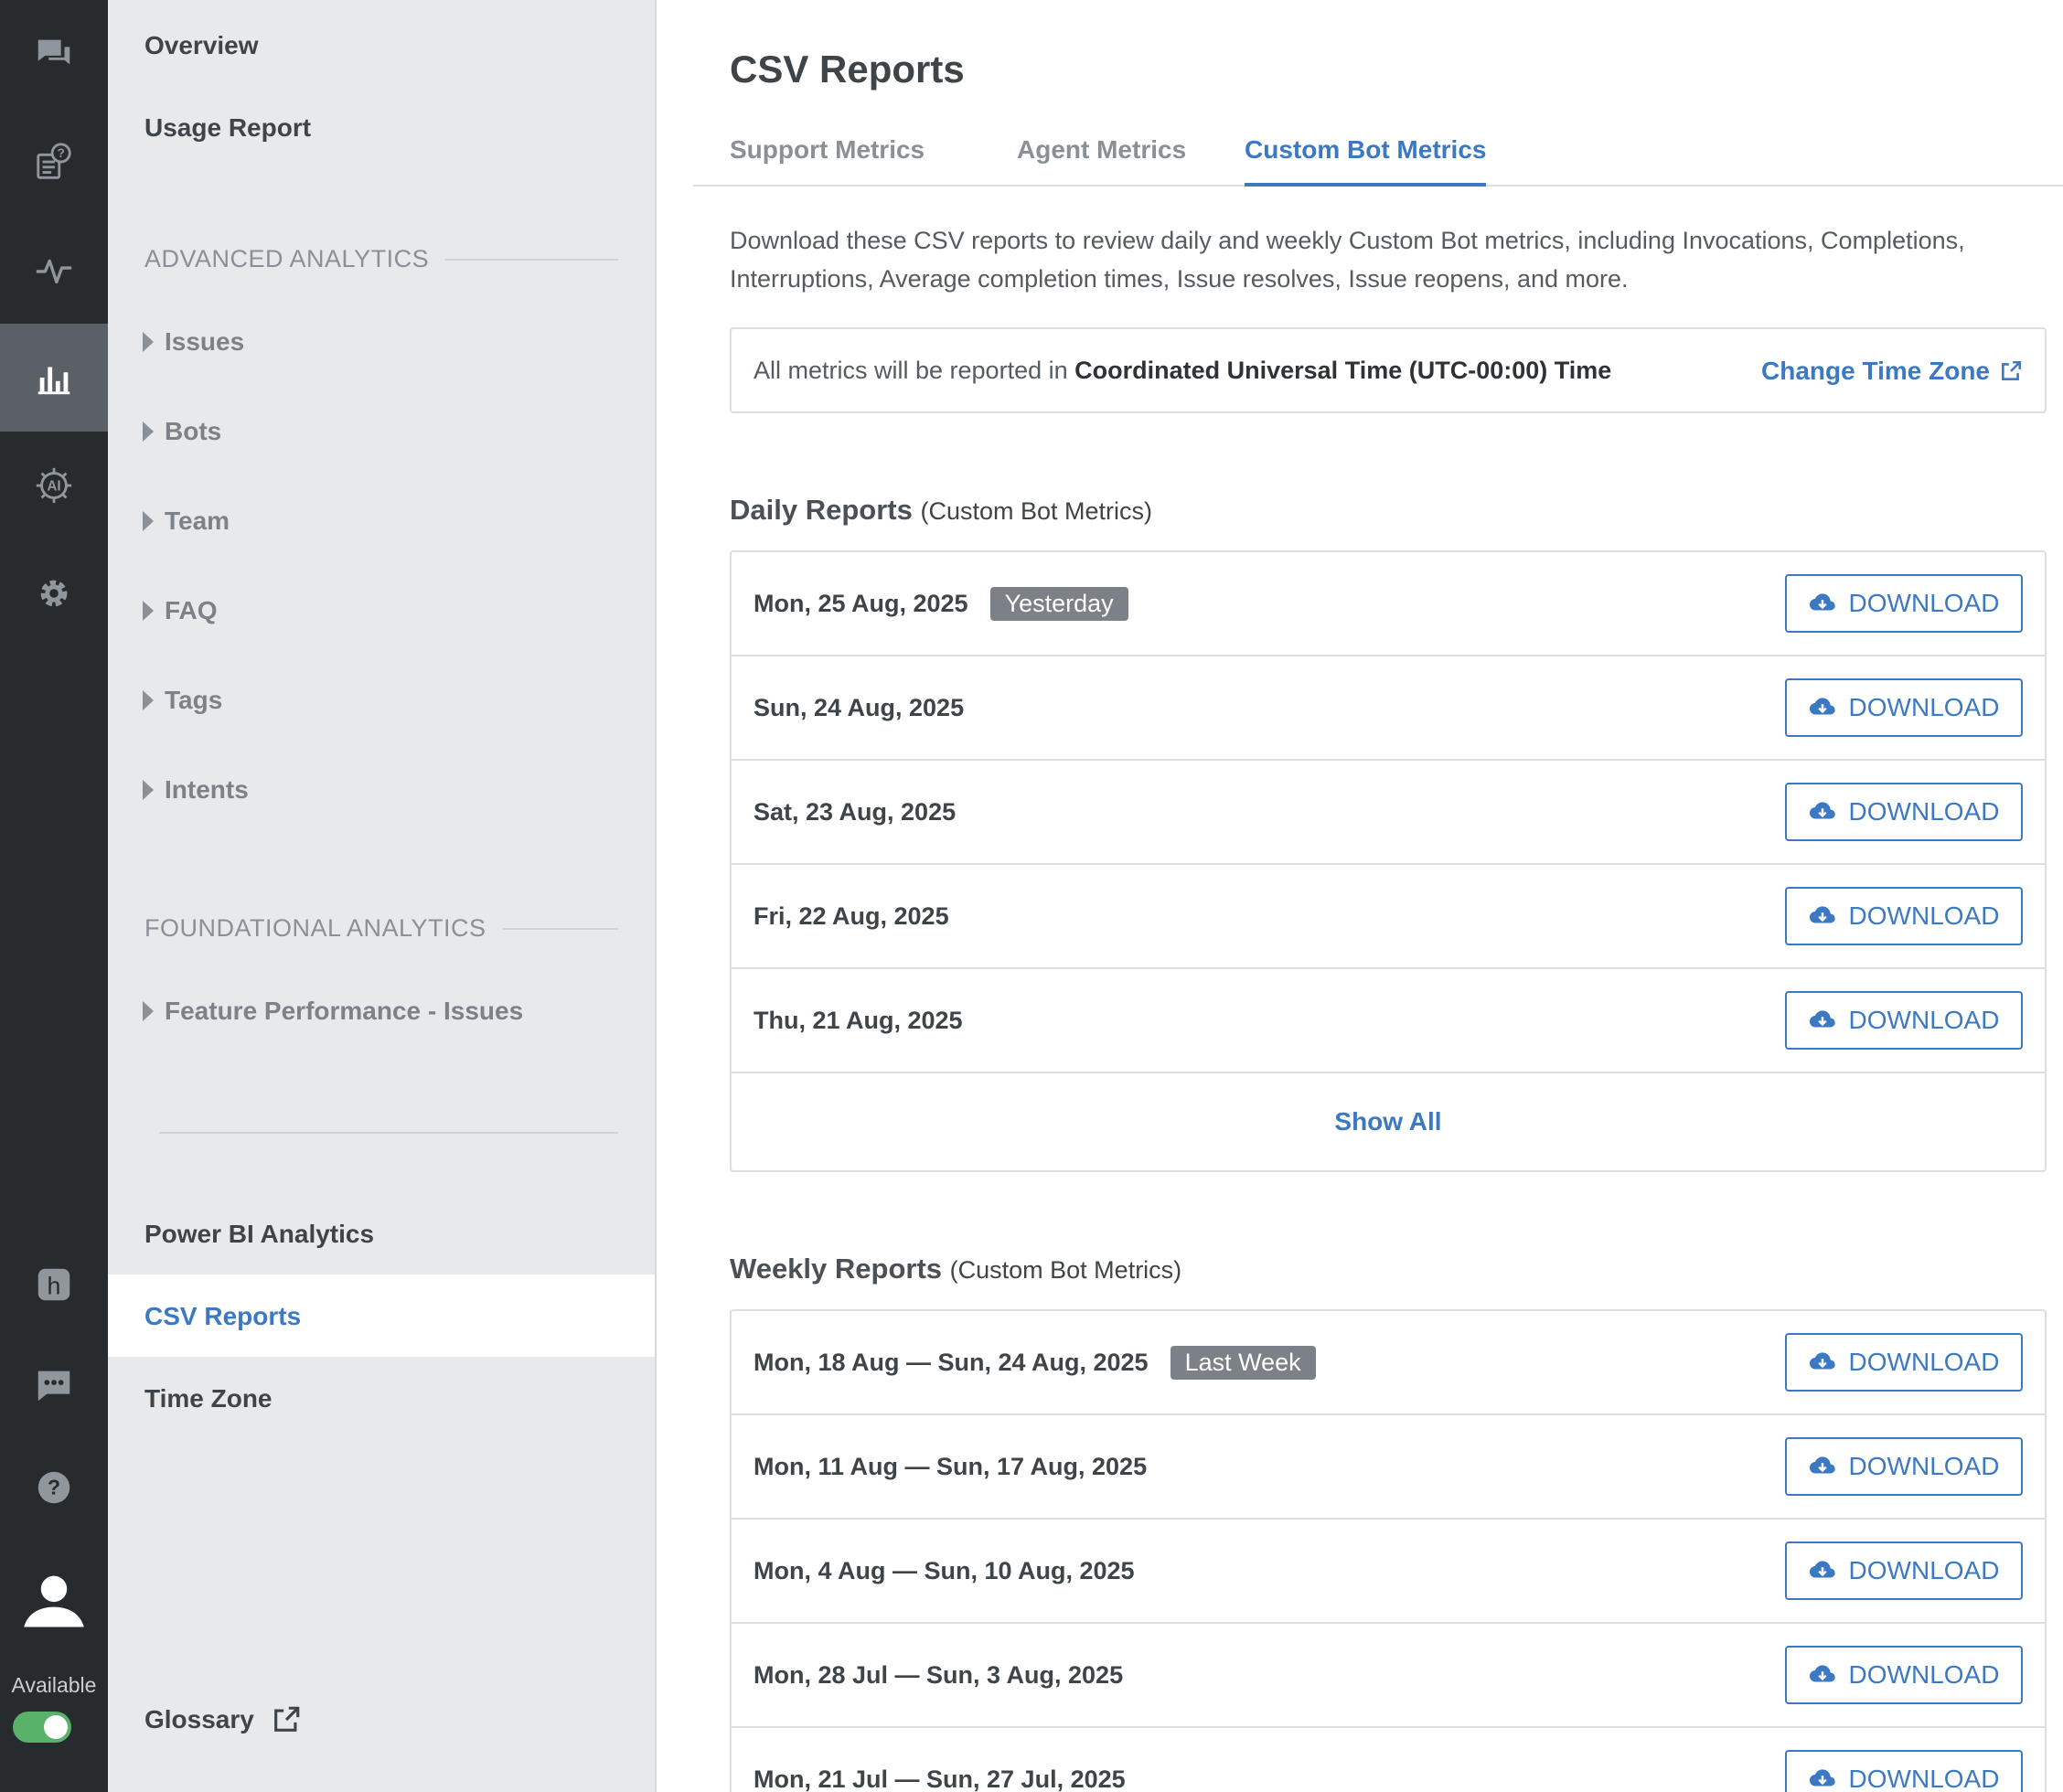 The height and width of the screenshot is (1792, 2063). What do you see at coordinates (1366, 161) in the screenshot?
I see `tab-custom-bot-metrics: Custom Bot Metrics` at bounding box center [1366, 161].